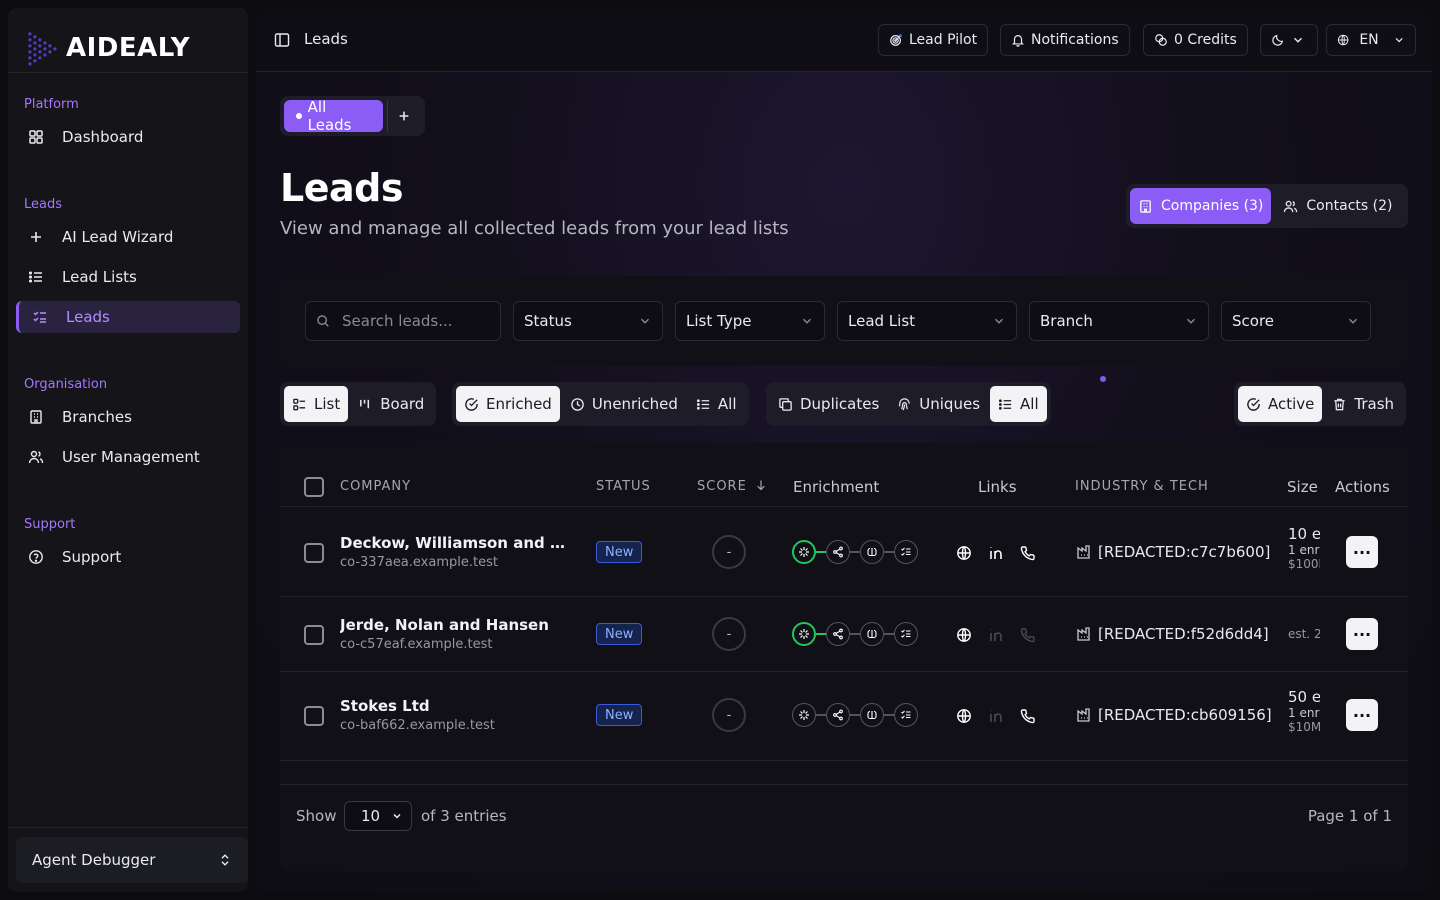 Image resolution: width=1440 pixels, height=900 pixels. I want to click on clock-icon, so click(577, 404).